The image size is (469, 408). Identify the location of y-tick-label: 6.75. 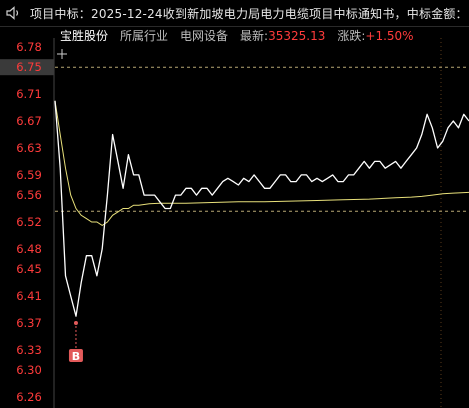
(29, 67).